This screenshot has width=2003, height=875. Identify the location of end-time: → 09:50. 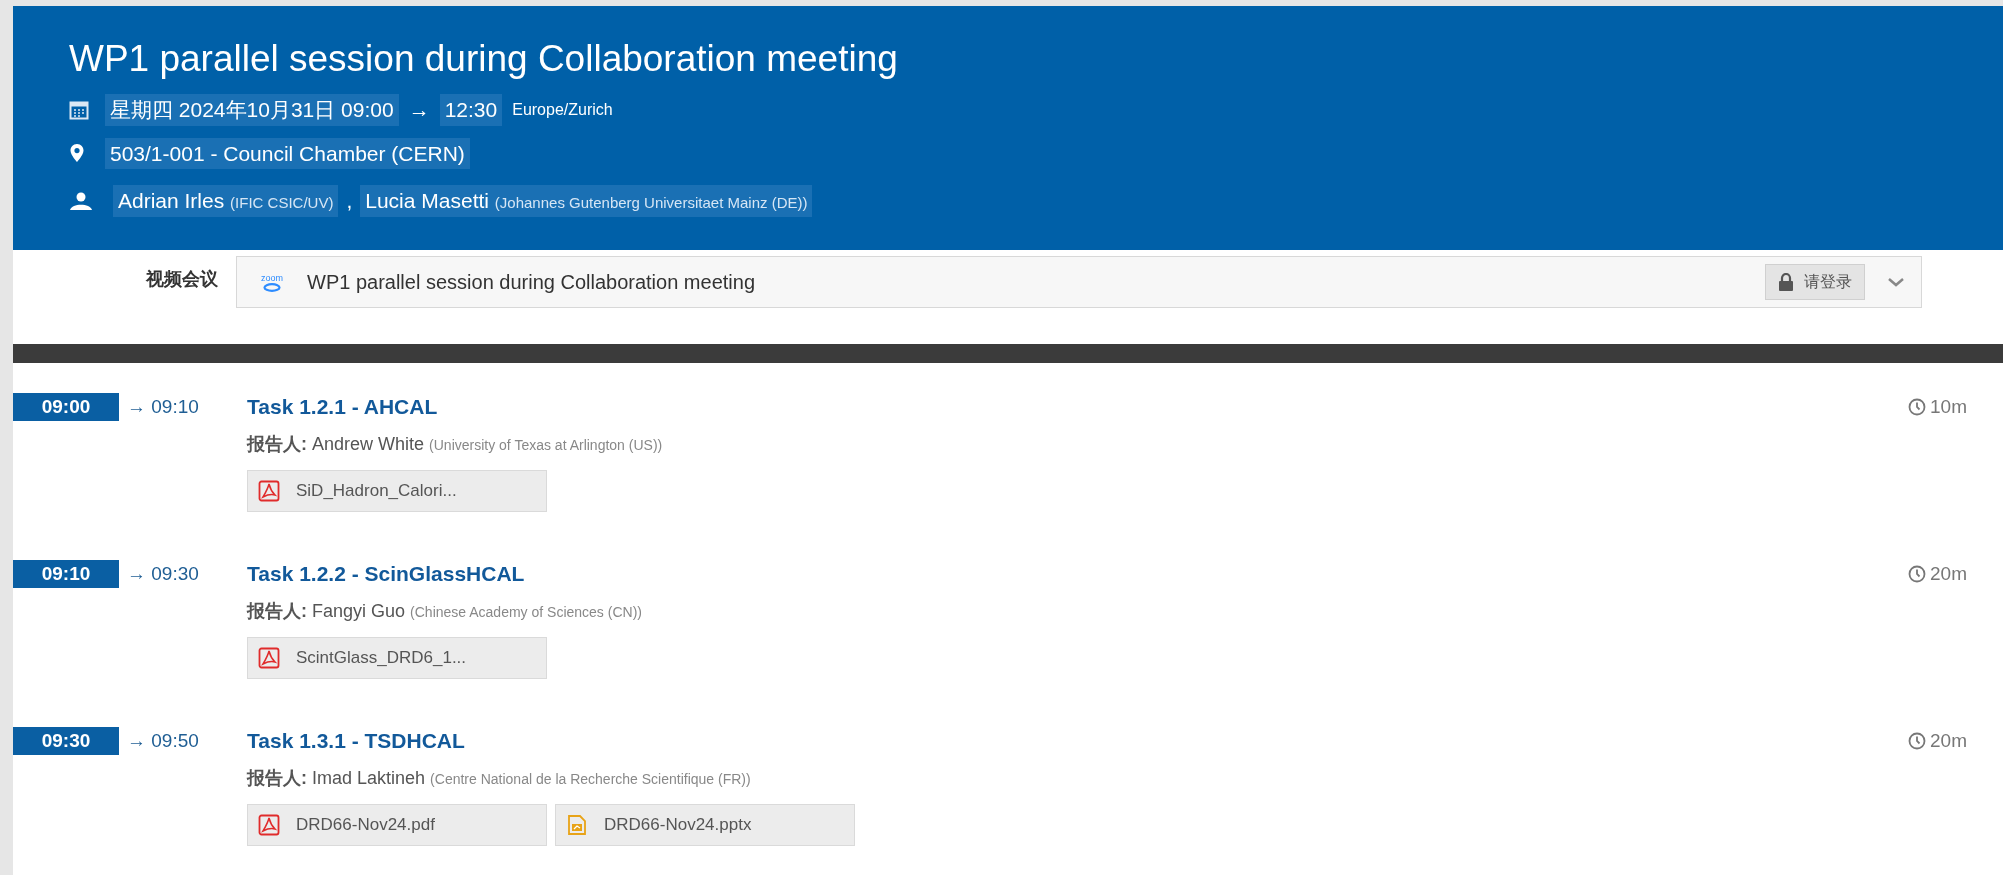
(163, 741).